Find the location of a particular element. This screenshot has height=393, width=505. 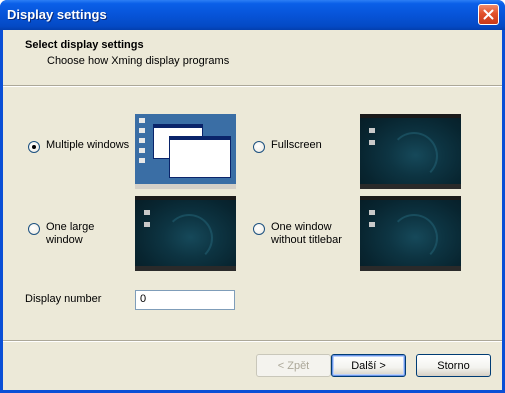

back-button: < Zpět is located at coordinates (293, 365).